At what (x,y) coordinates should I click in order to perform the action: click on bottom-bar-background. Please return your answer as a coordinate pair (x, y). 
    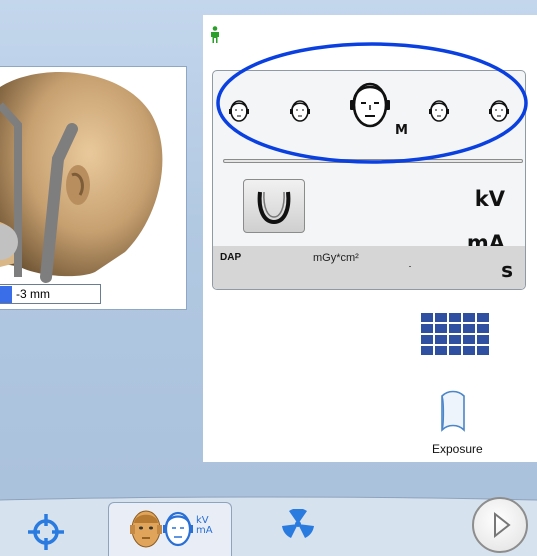
    Looking at the image, I should click on (268, 526).